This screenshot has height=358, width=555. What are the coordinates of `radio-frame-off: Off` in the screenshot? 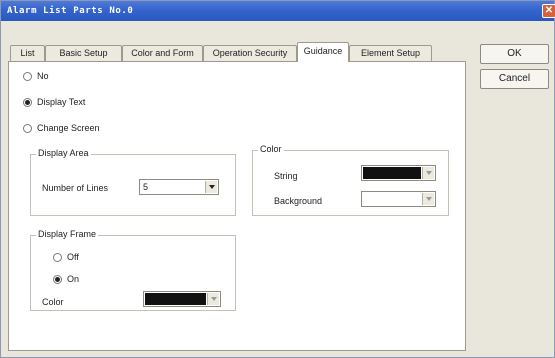 It's located at (66, 257).